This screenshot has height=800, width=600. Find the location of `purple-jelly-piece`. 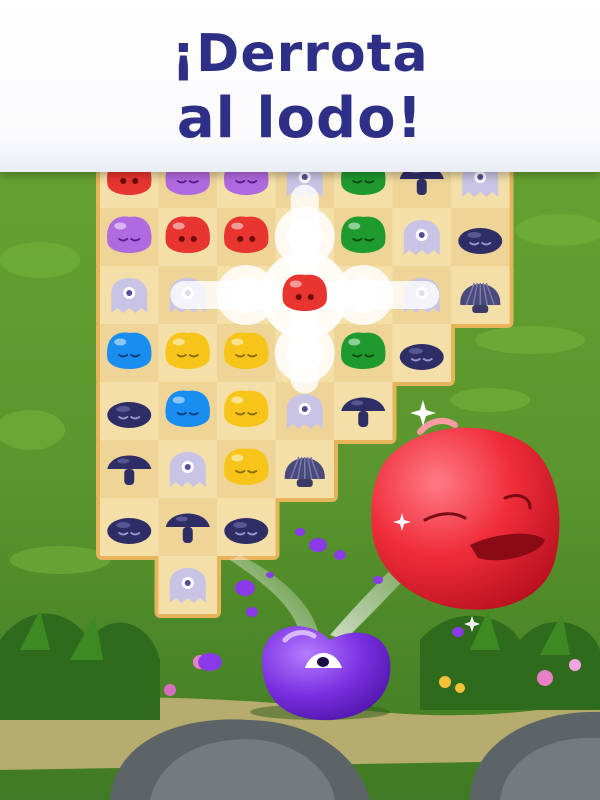

purple-jelly-piece is located at coordinates (129, 234).